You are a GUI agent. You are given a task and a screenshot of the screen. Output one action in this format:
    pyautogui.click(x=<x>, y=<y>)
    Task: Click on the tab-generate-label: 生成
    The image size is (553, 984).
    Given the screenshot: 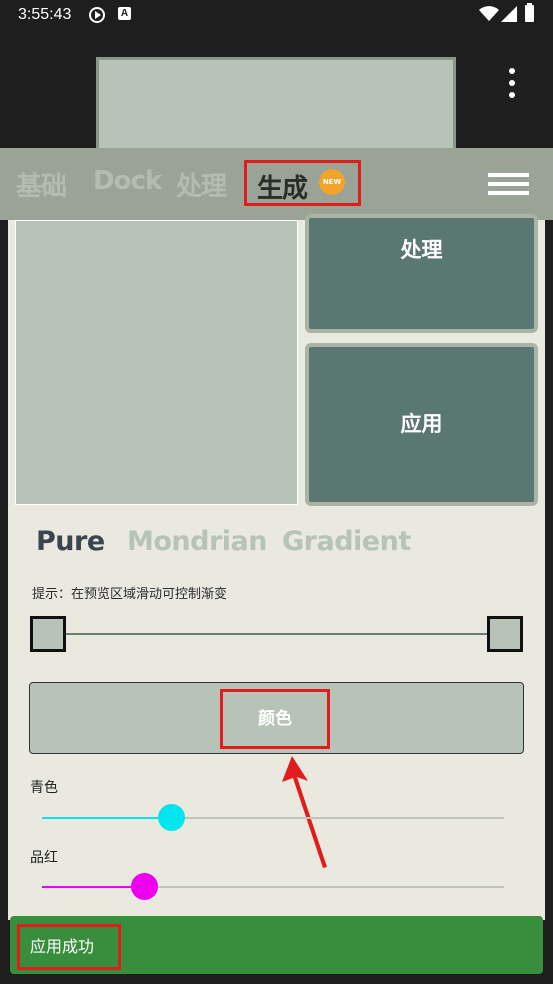 What is the action you would take?
    pyautogui.click(x=282, y=189)
    